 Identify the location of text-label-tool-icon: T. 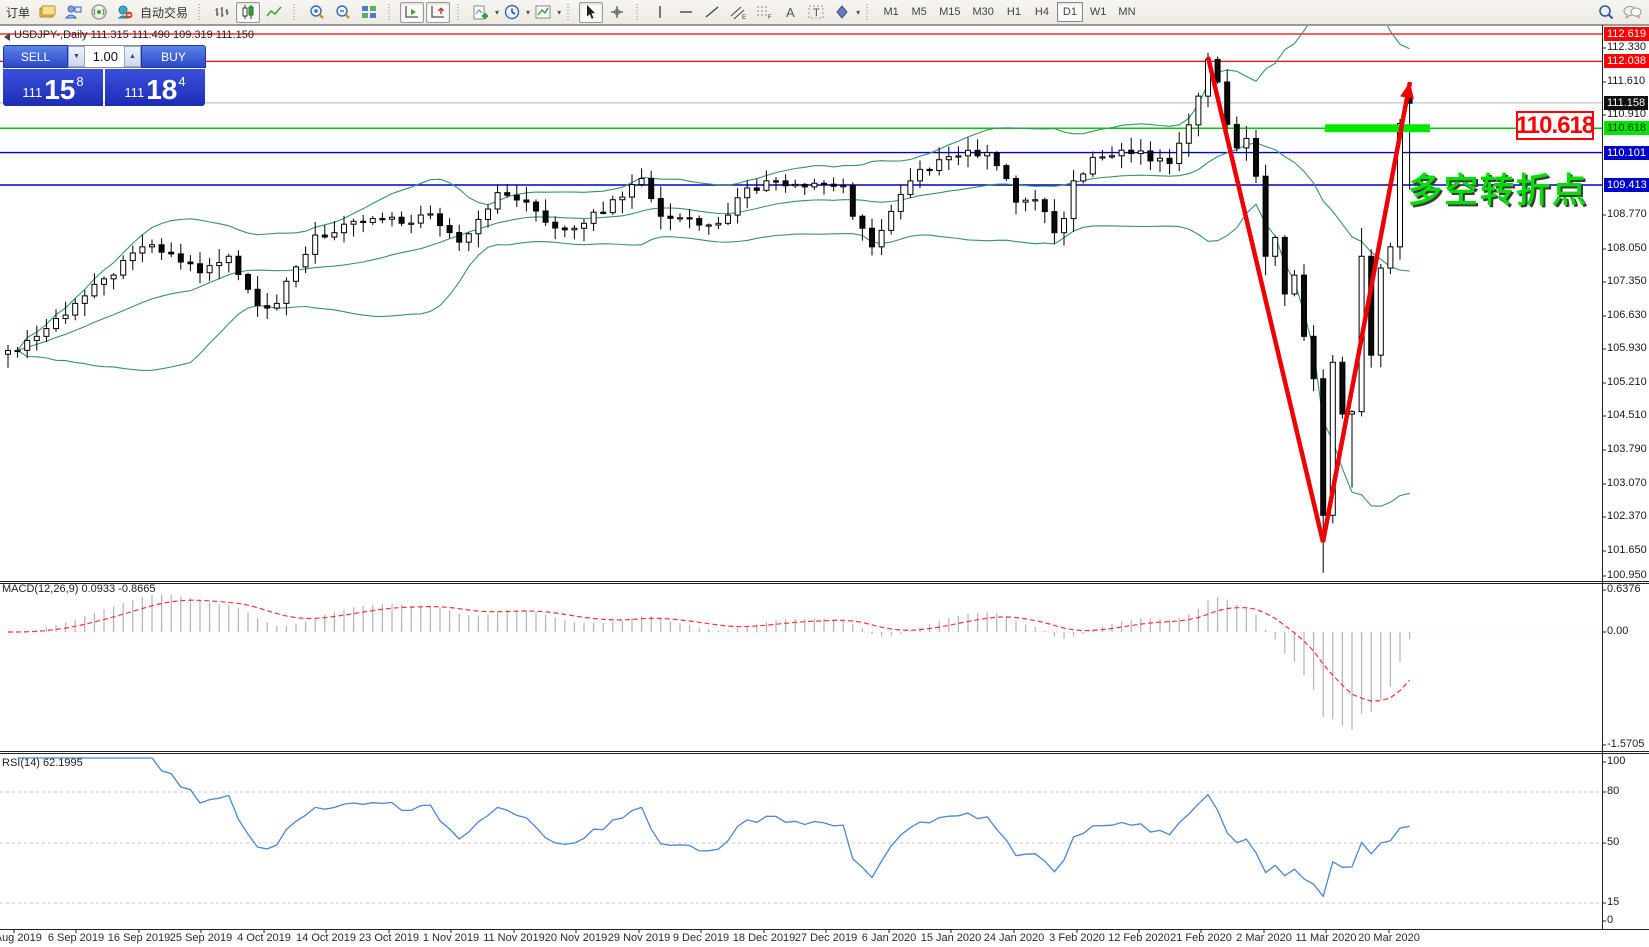
(816, 12).